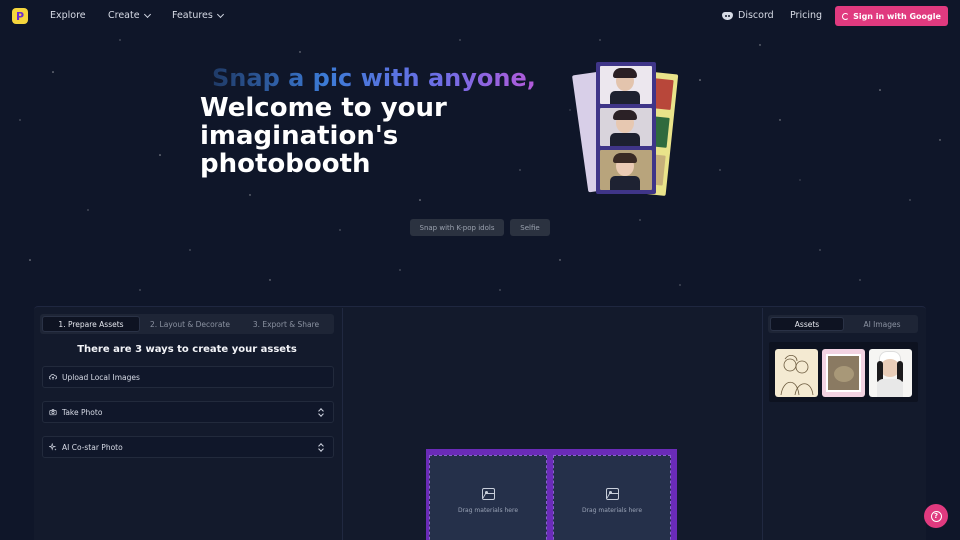  I want to click on tab-layout-decorate: 2. Layout & Decorate, so click(190, 324).